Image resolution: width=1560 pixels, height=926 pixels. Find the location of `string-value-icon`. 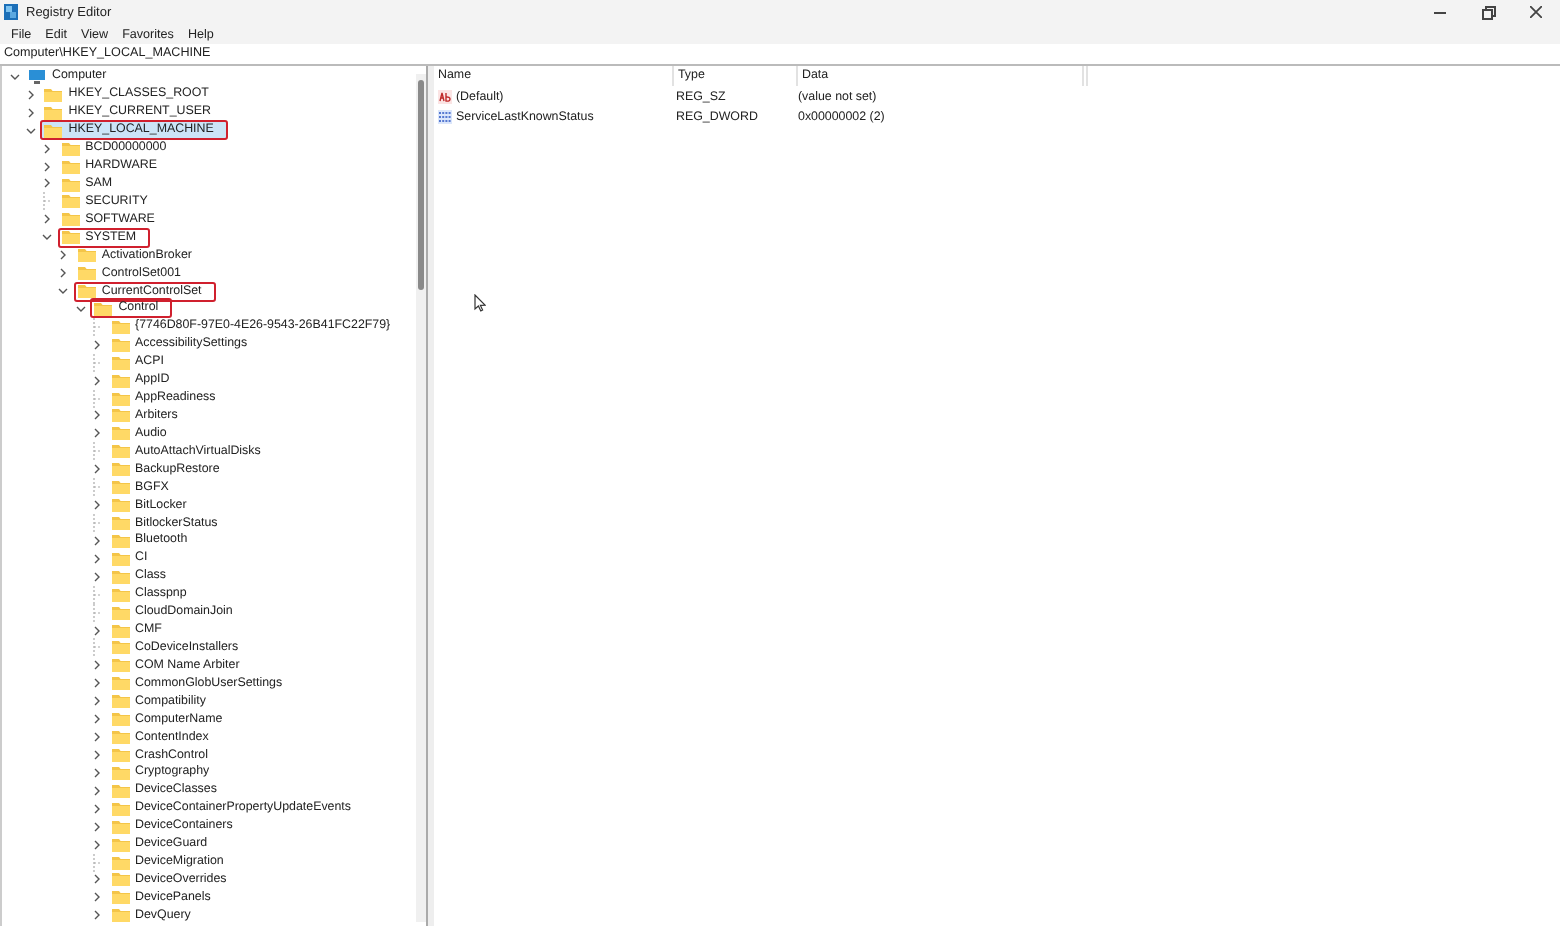

string-value-icon is located at coordinates (445, 96).